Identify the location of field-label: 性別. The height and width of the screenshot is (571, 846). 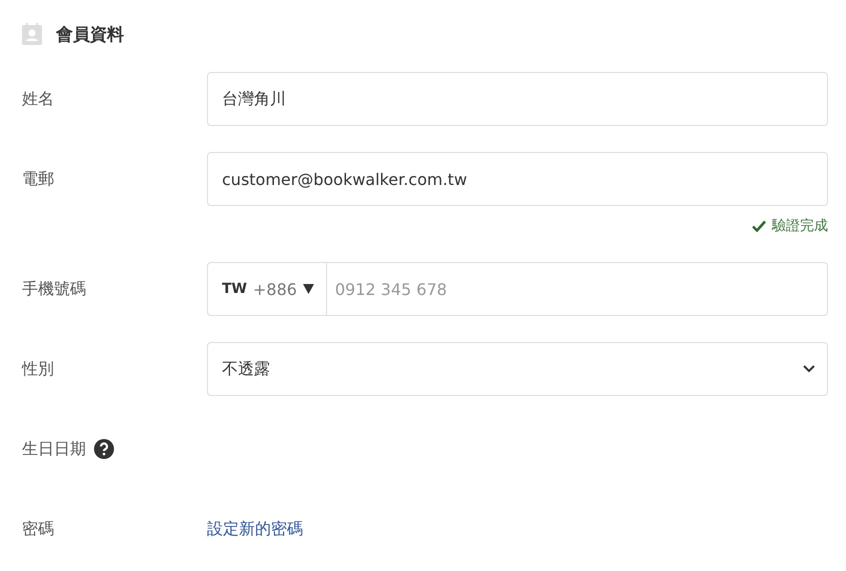
(38, 369).